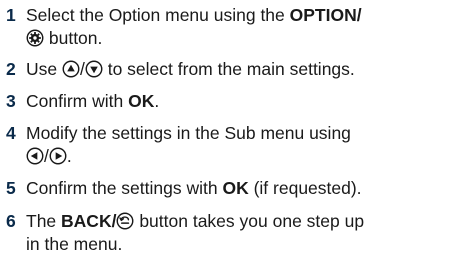  What do you see at coordinates (35, 156) in the screenshot?
I see `left-arrow-icon` at bounding box center [35, 156].